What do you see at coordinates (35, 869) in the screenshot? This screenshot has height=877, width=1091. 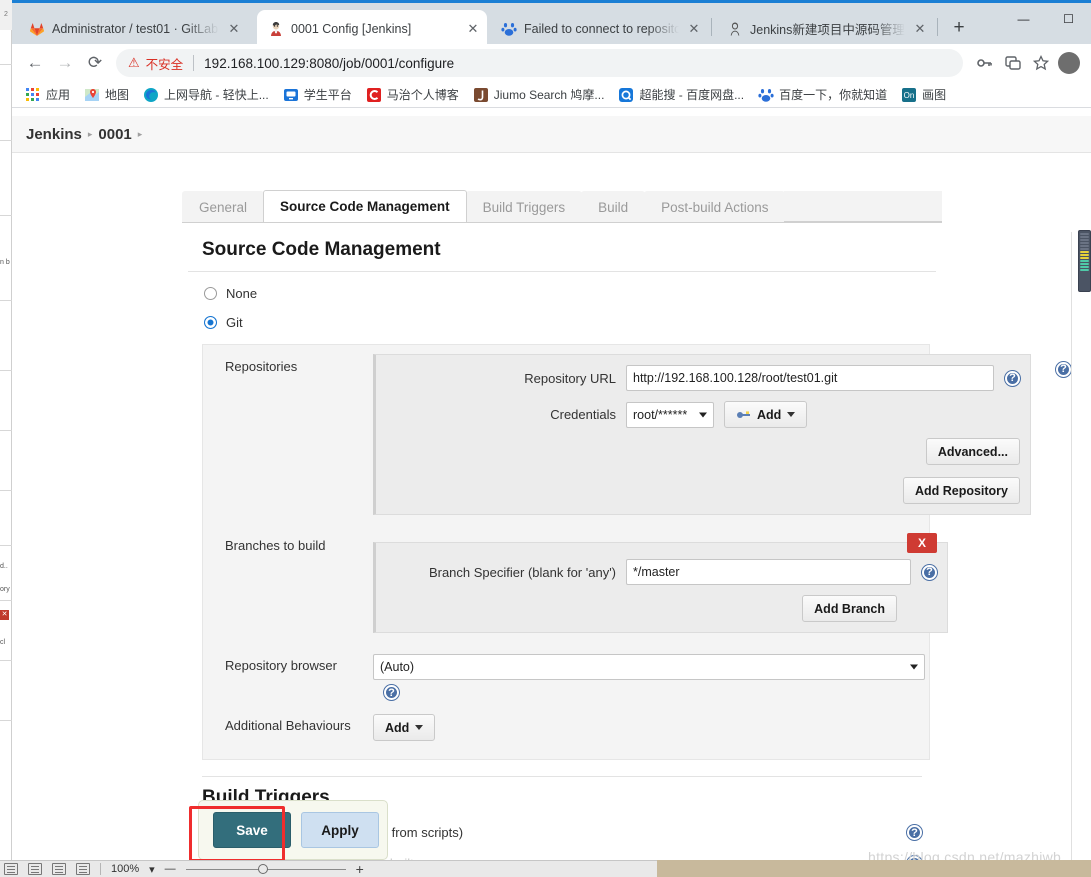 I see `outline-view-icon` at bounding box center [35, 869].